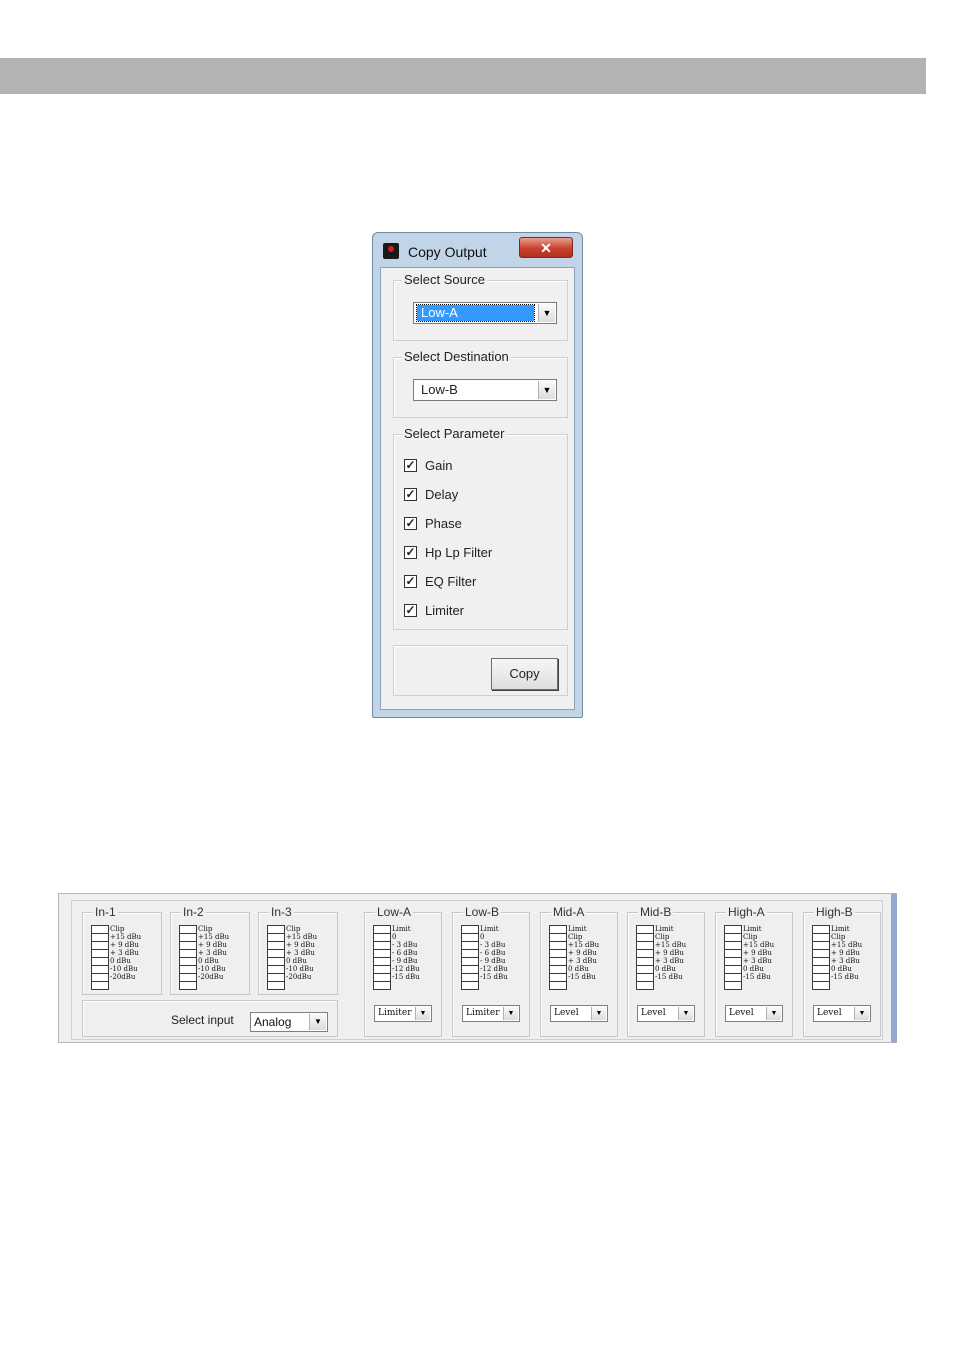  What do you see at coordinates (834, 912) in the screenshot?
I see `channel-name: High-B` at bounding box center [834, 912].